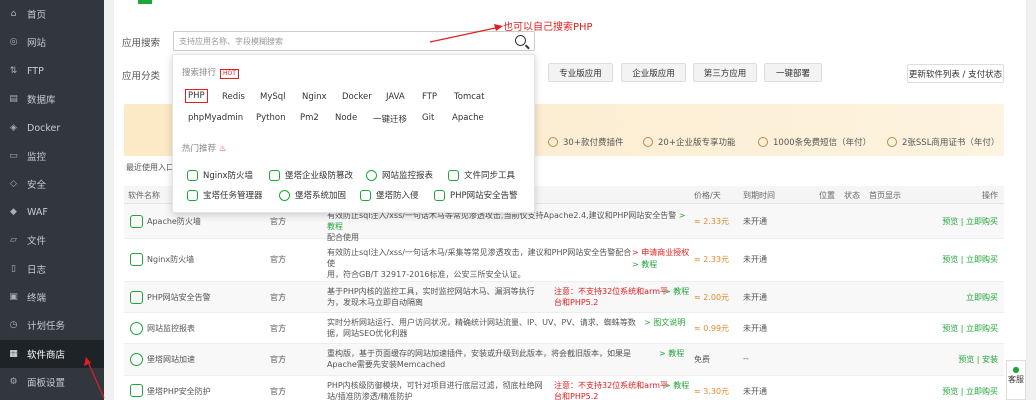  I want to click on sidebar-item-label: 日志, so click(37, 270).